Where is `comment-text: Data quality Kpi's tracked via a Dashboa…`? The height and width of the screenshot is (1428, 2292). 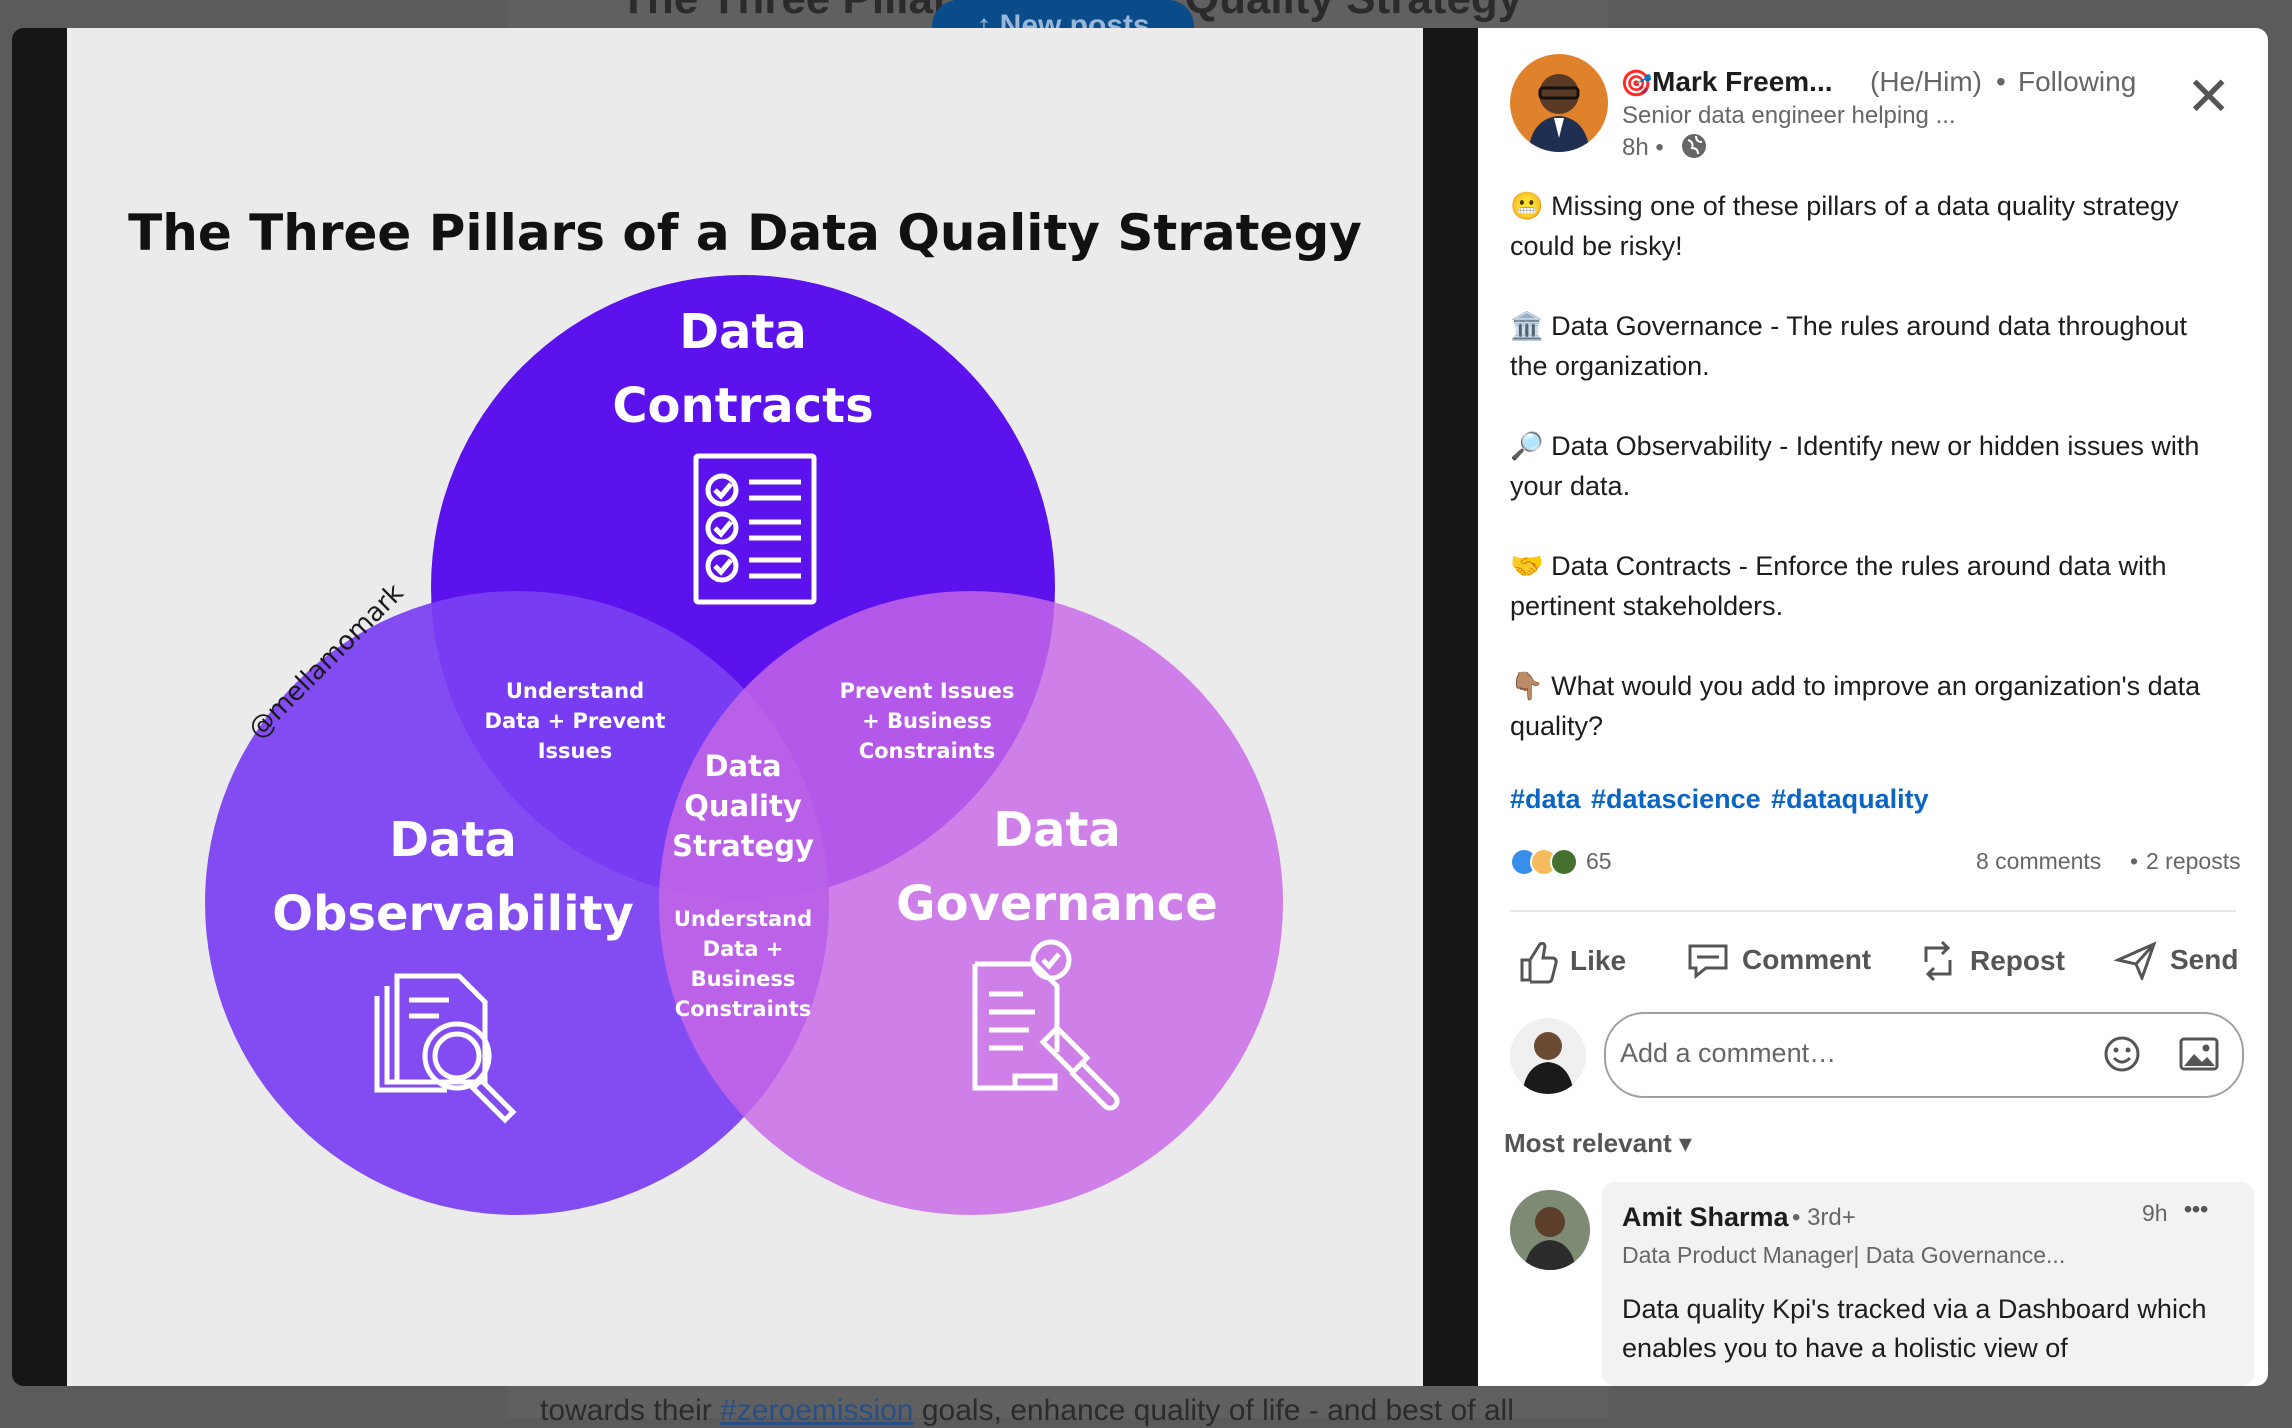
comment-text: Data quality Kpi's tracked via a Dashboa… is located at coordinates (1914, 1328).